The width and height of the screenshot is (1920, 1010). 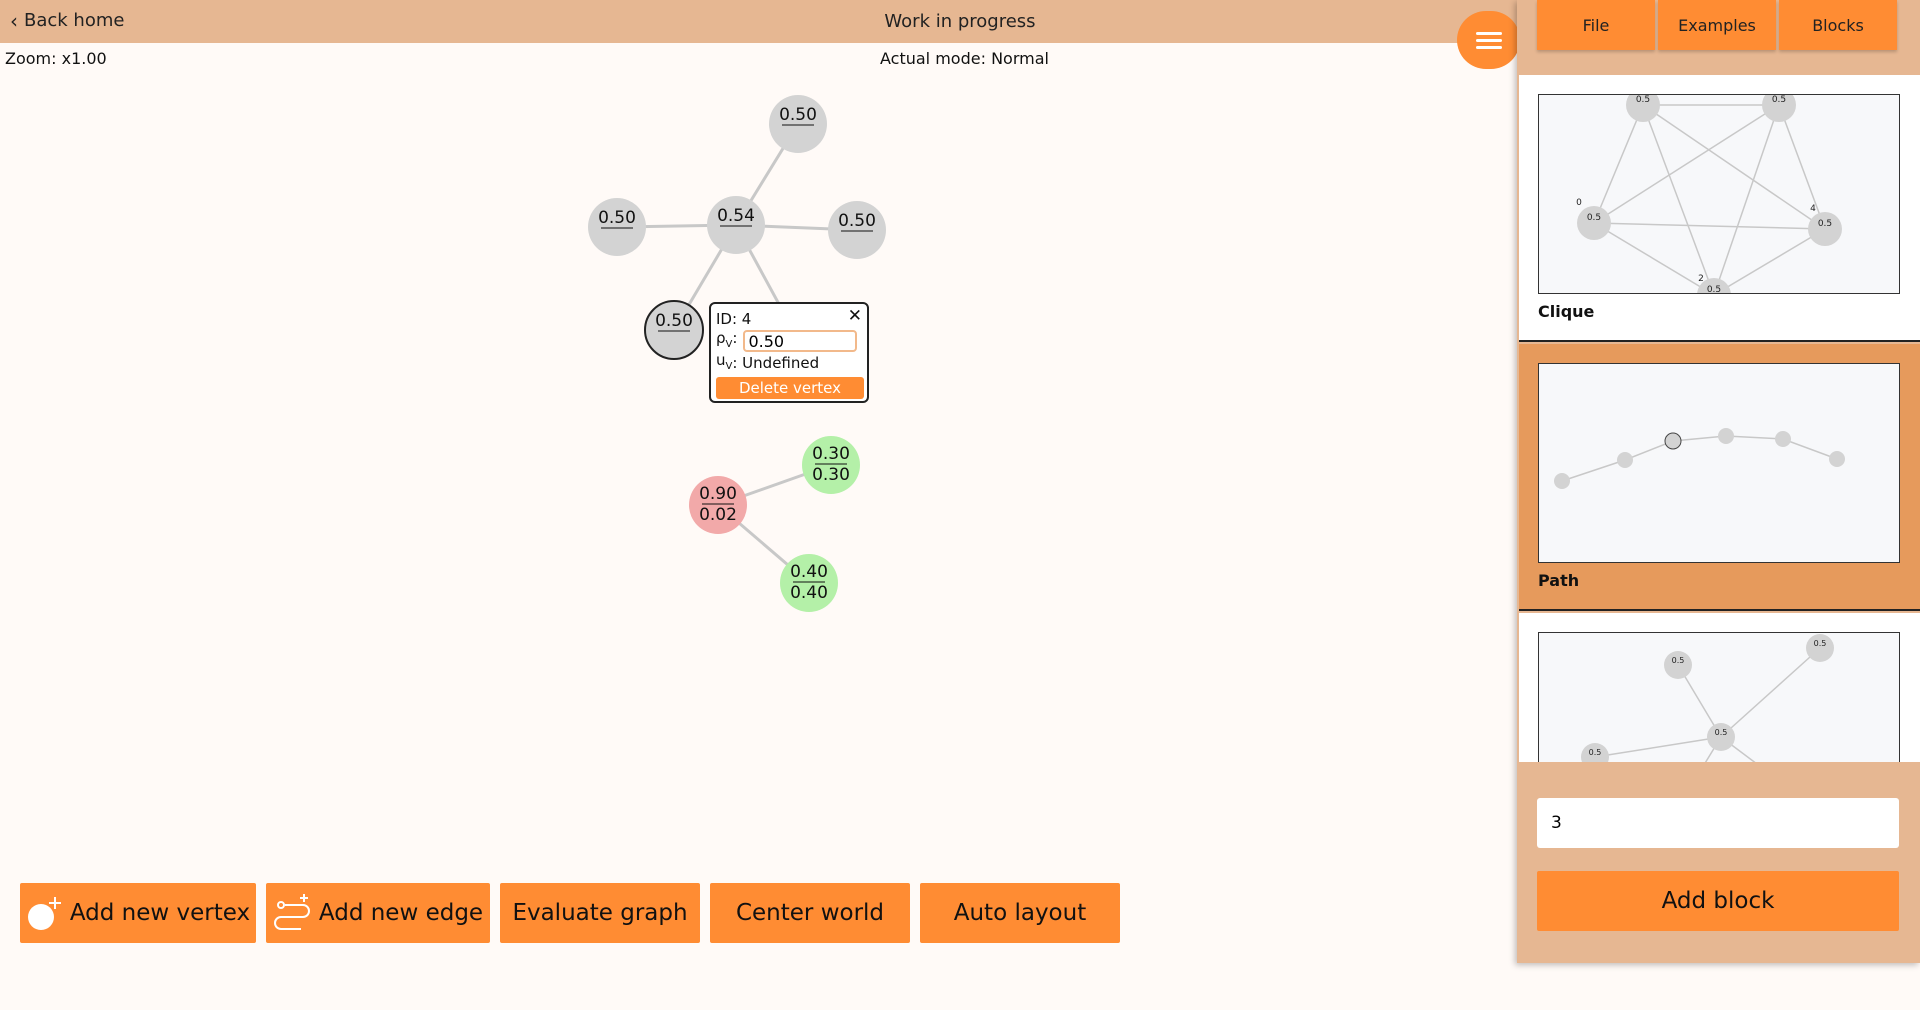 I want to click on back-home-label: Back home, so click(x=74, y=20).